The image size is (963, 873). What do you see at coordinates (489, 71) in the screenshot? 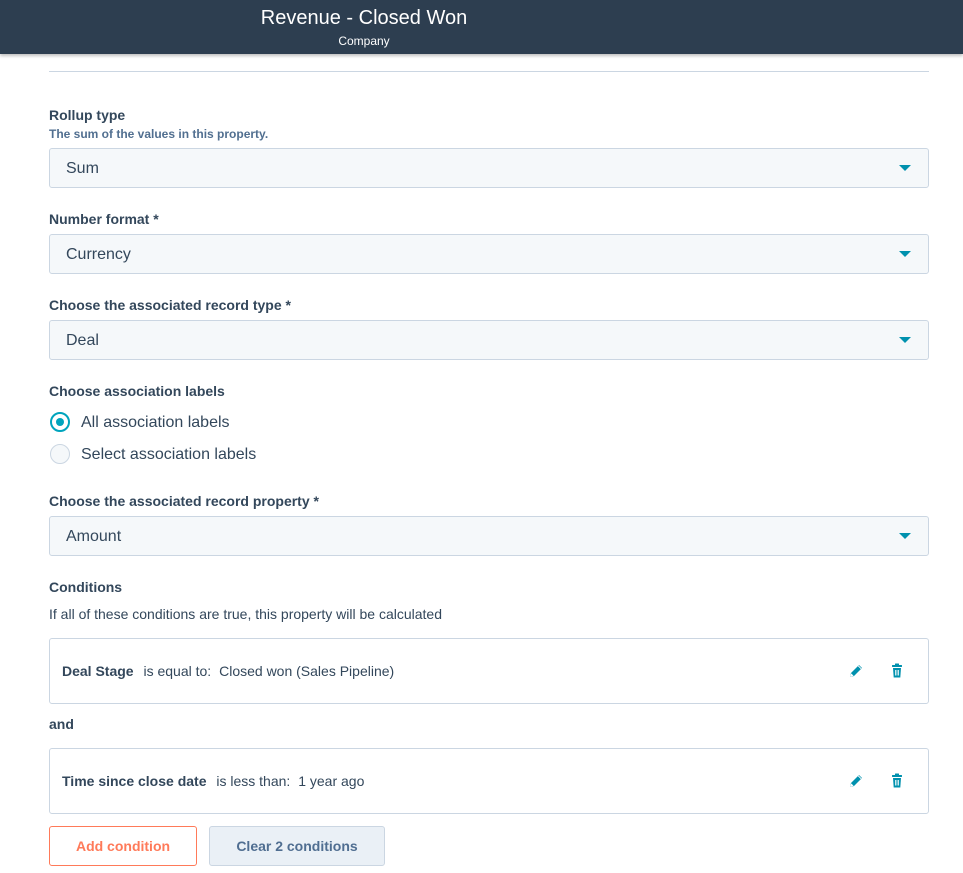
I see `section-divider` at bounding box center [489, 71].